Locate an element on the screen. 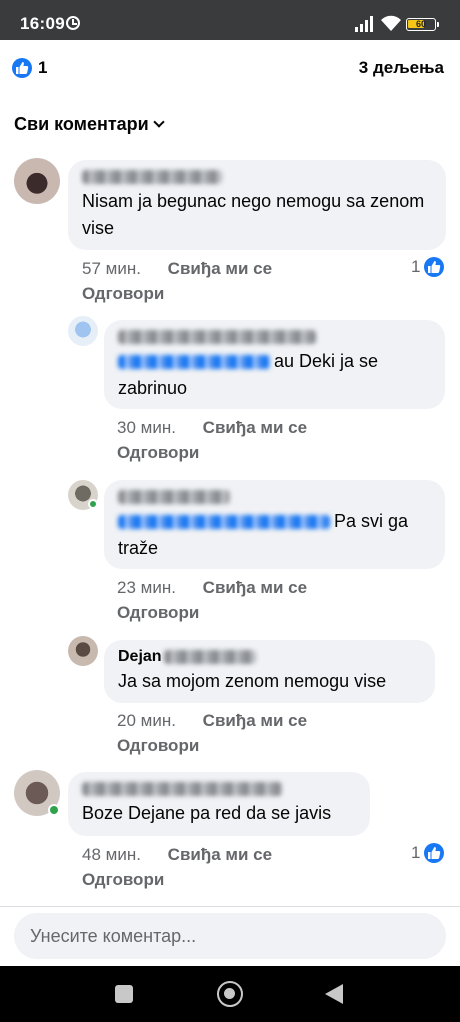  filter-label: Сви коментари is located at coordinates (81, 124).